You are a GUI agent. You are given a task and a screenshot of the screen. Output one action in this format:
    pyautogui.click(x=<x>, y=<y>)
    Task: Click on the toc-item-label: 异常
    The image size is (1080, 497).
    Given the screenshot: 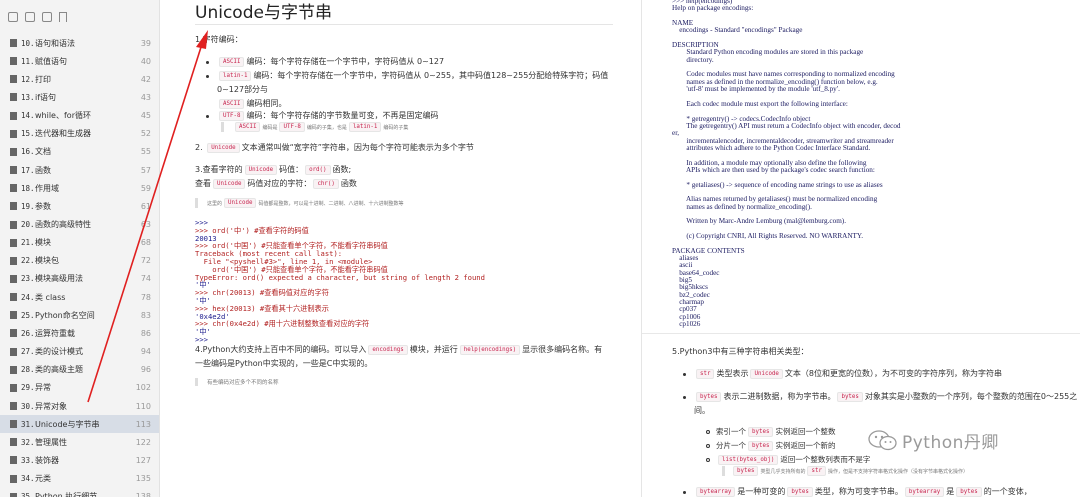 What is the action you would take?
    pyautogui.click(x=43, y=388)
    